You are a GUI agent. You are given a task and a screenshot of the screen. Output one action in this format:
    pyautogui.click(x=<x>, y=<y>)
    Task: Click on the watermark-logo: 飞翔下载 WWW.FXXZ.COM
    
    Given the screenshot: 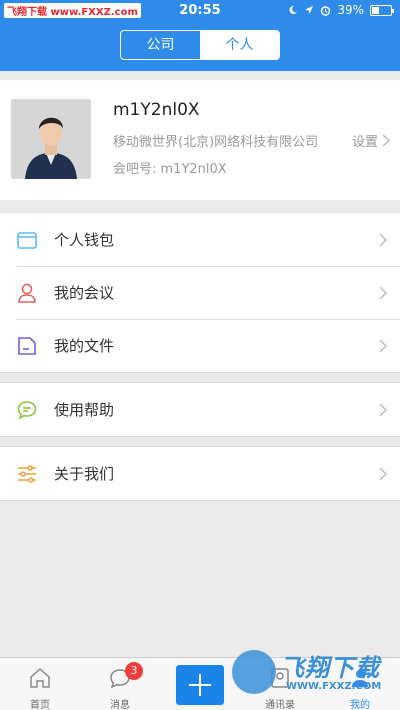 What is the action you would take?
    pyautogui.click(x=312, y=674)
    